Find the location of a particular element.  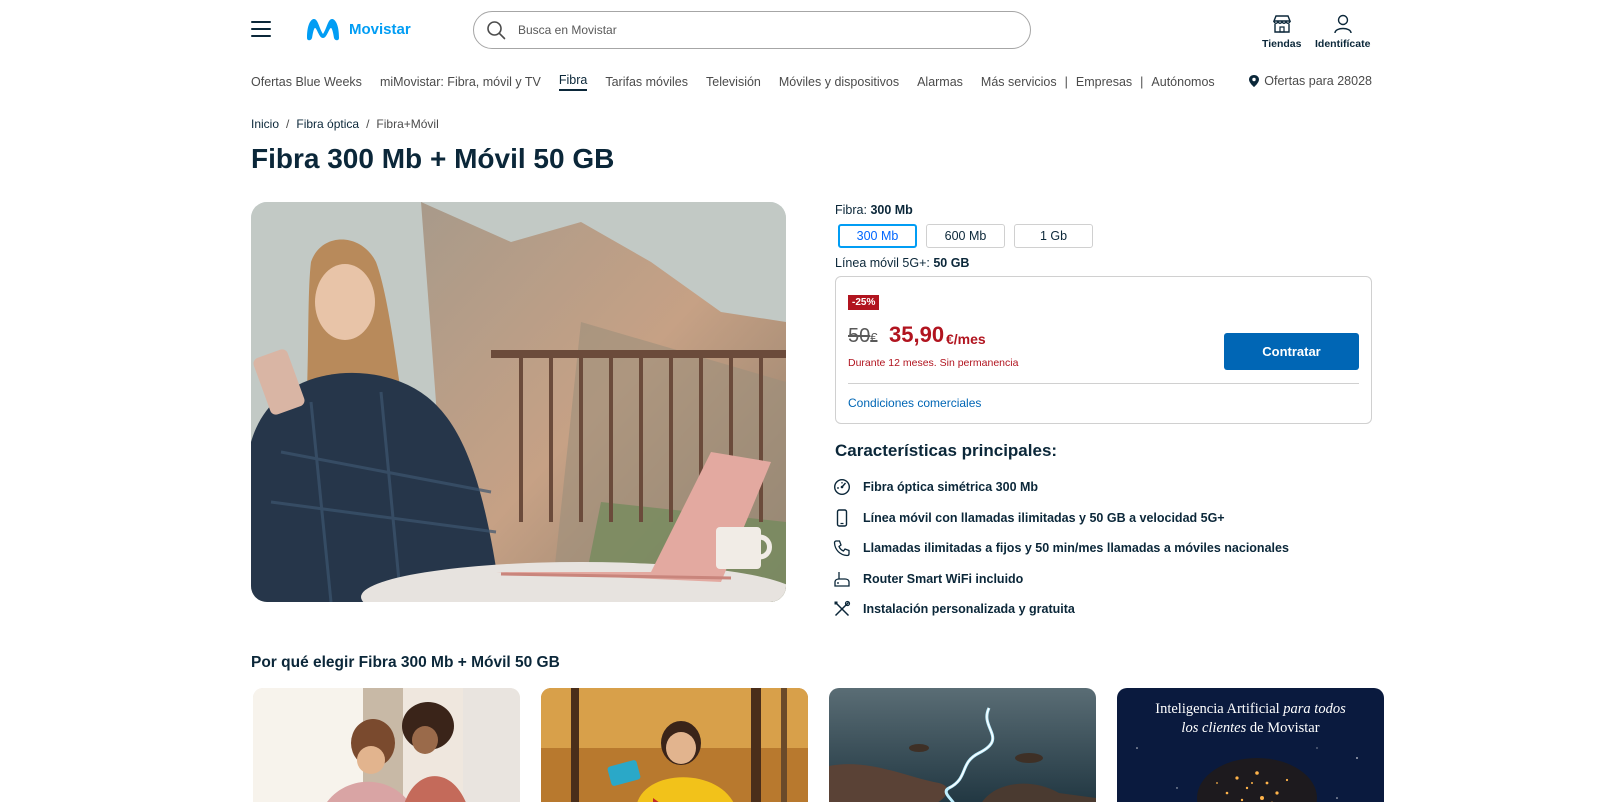

ai-caption-line1: Inteligencia Artificial is located at coordinates (1217, 709).